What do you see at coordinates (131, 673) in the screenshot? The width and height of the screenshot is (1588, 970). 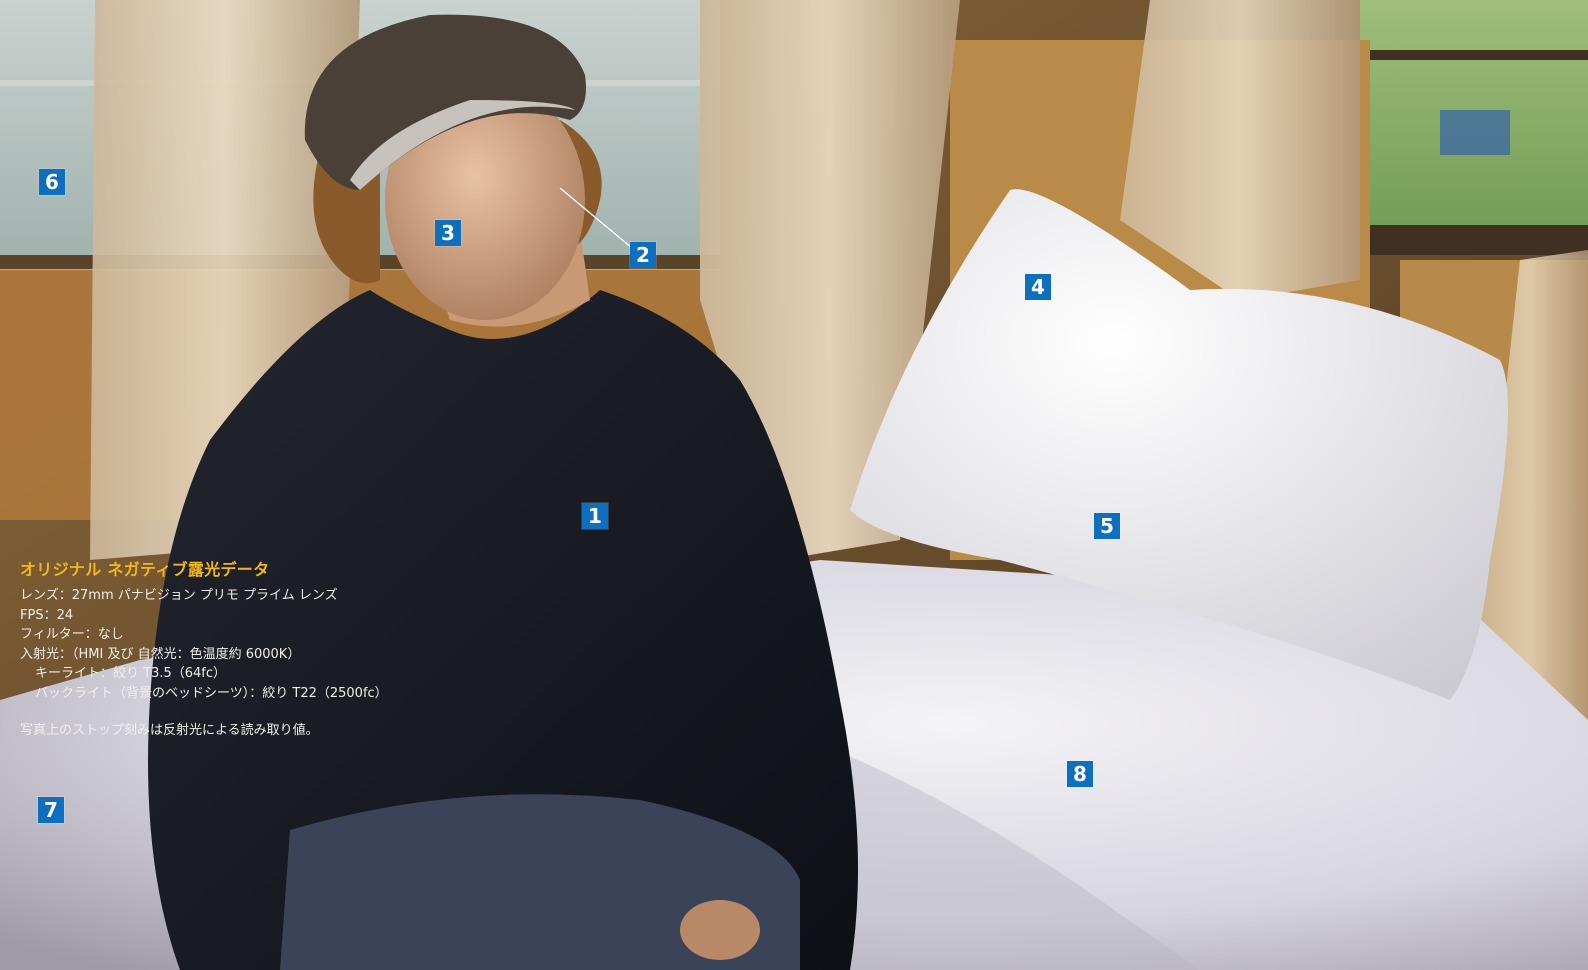 I see `key-light-line: キーライト：絞り T3.5（64fc）` at bounding box center [131, 673].